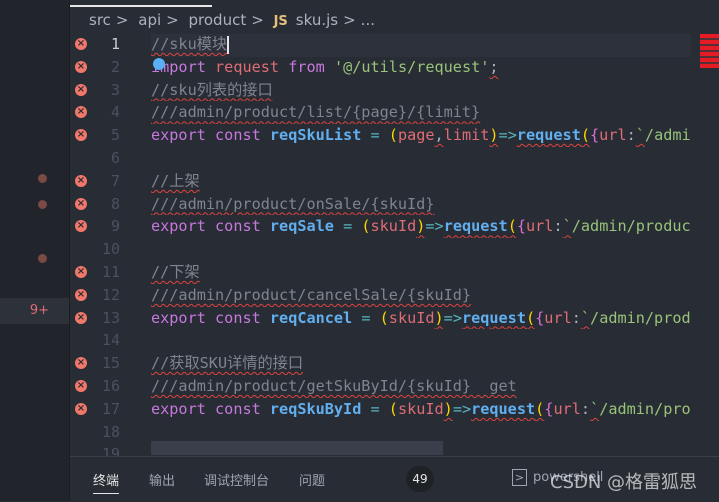 This screenshot has width=719, height=502. I want to click on code-token: ), so click(448, 408).